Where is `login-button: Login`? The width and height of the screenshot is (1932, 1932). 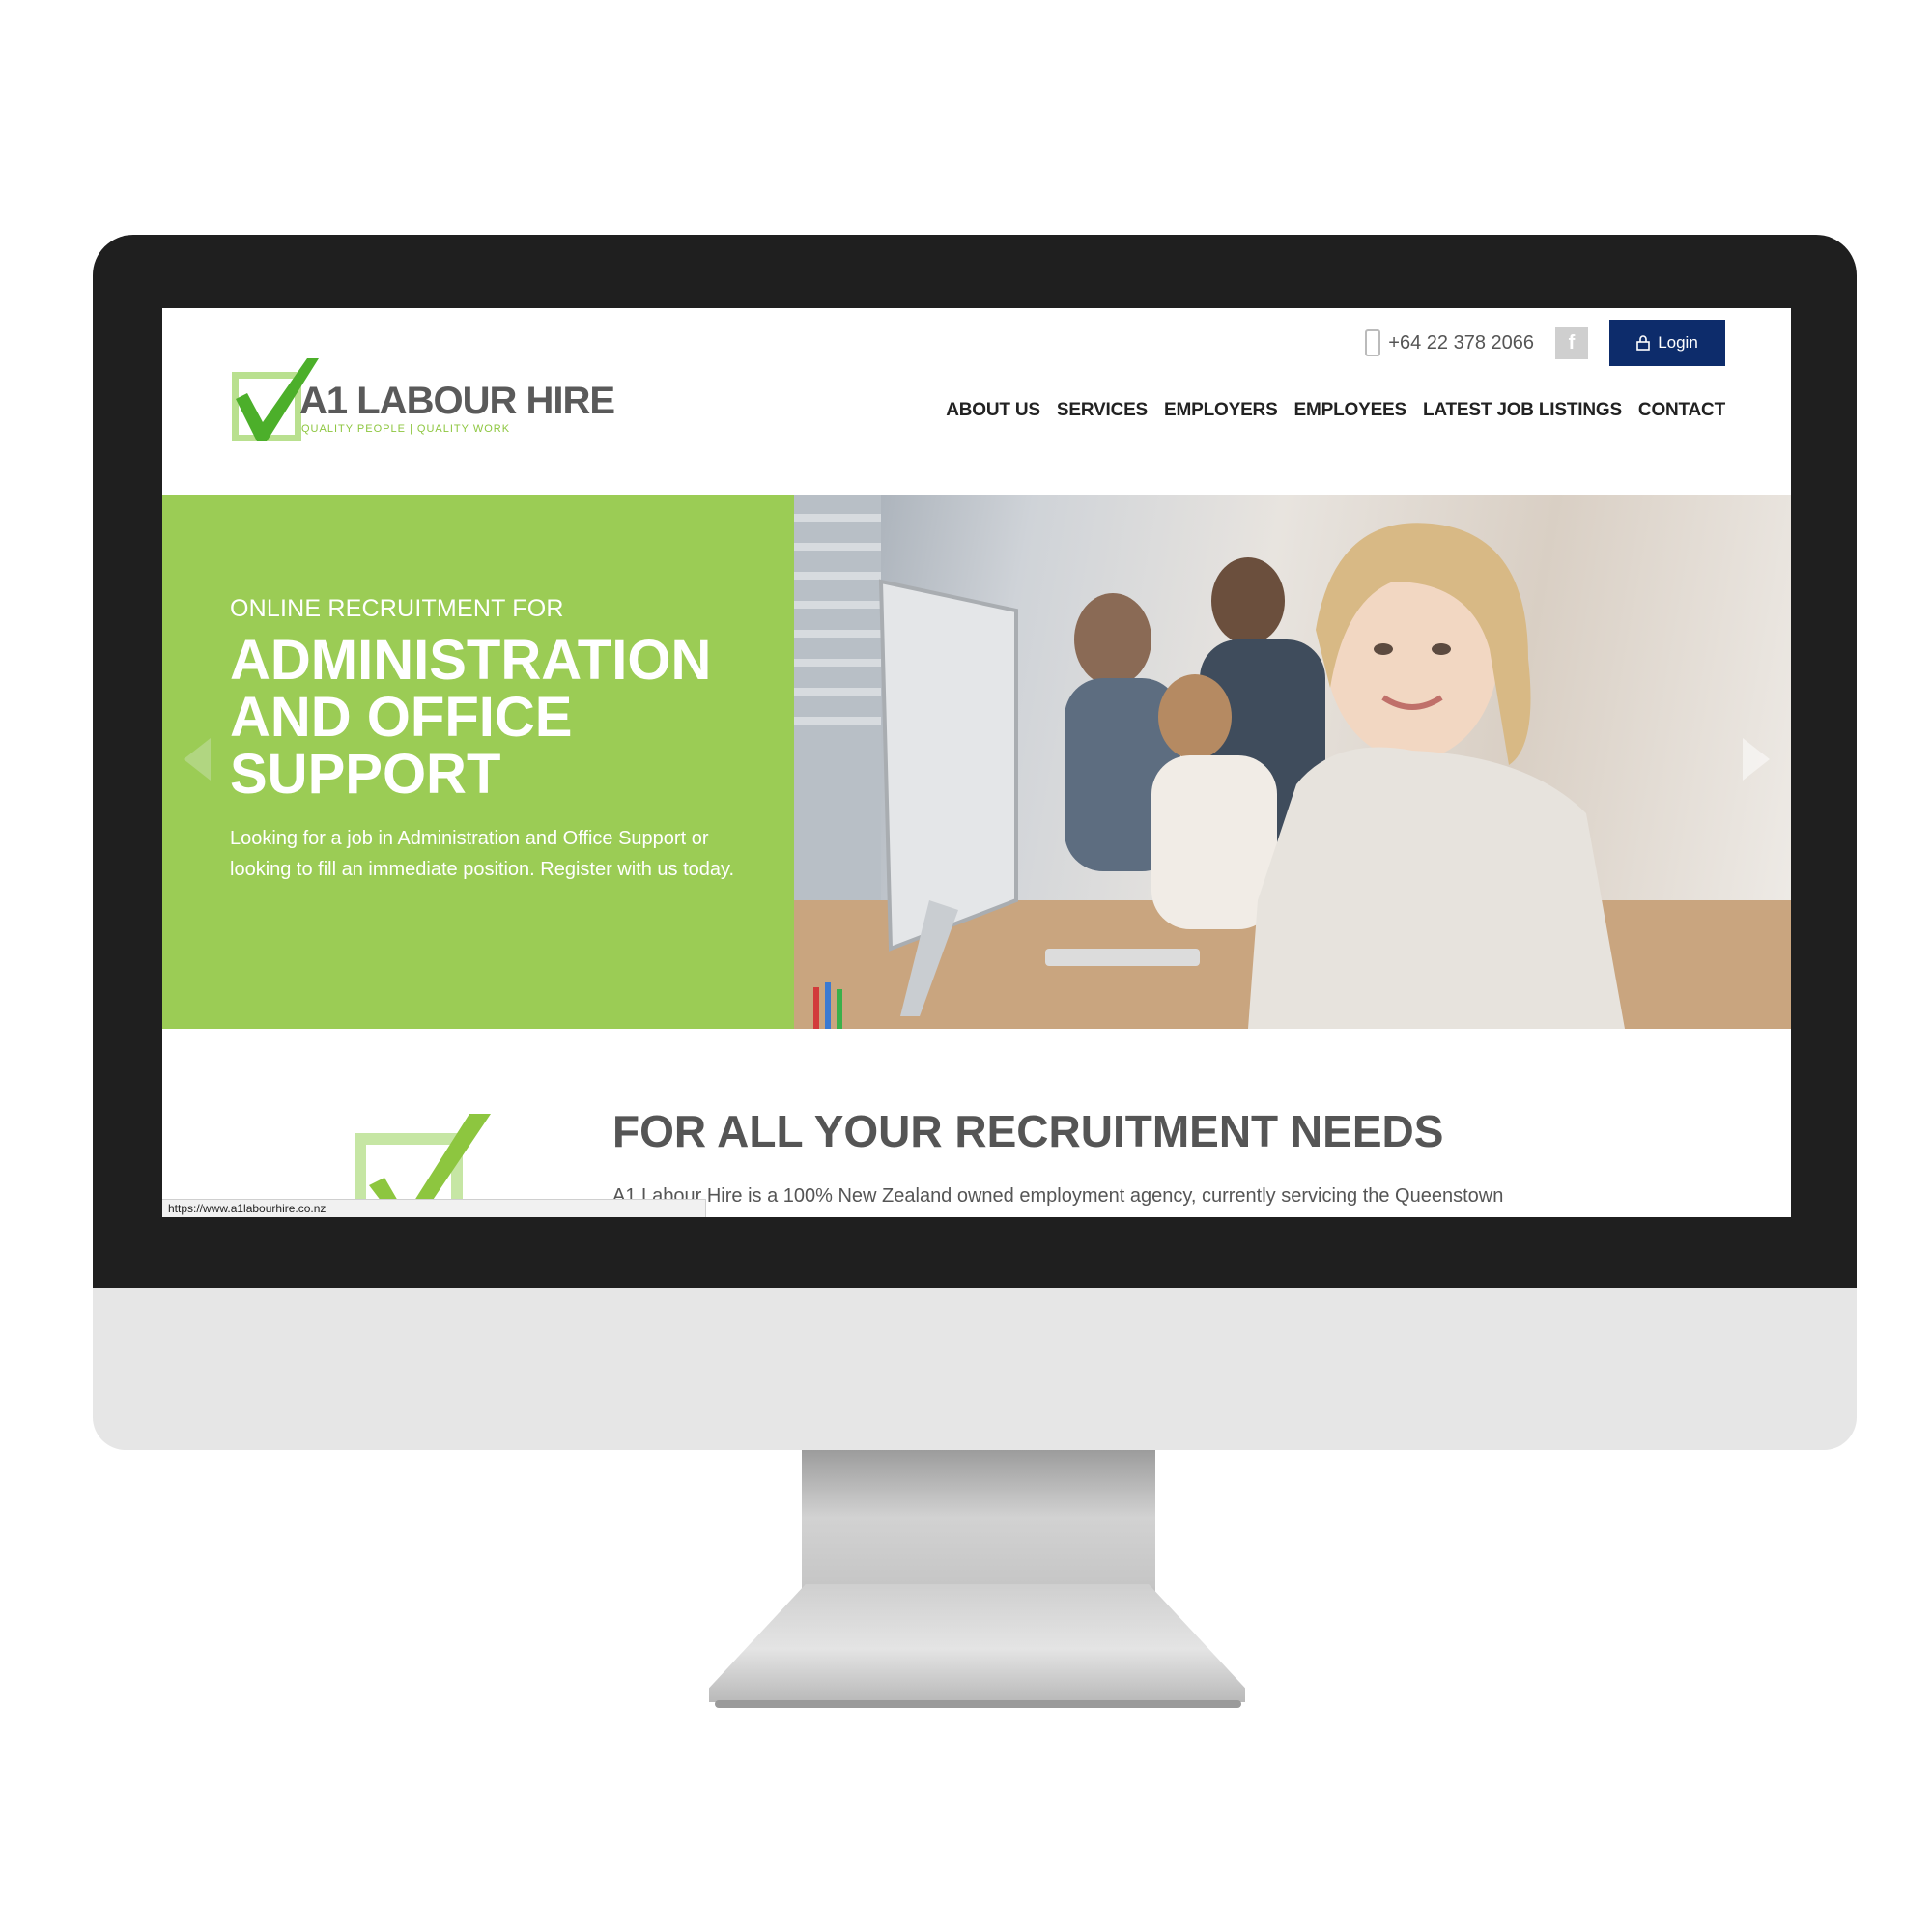
login-button: Login is located at coordinates (1667, 343).